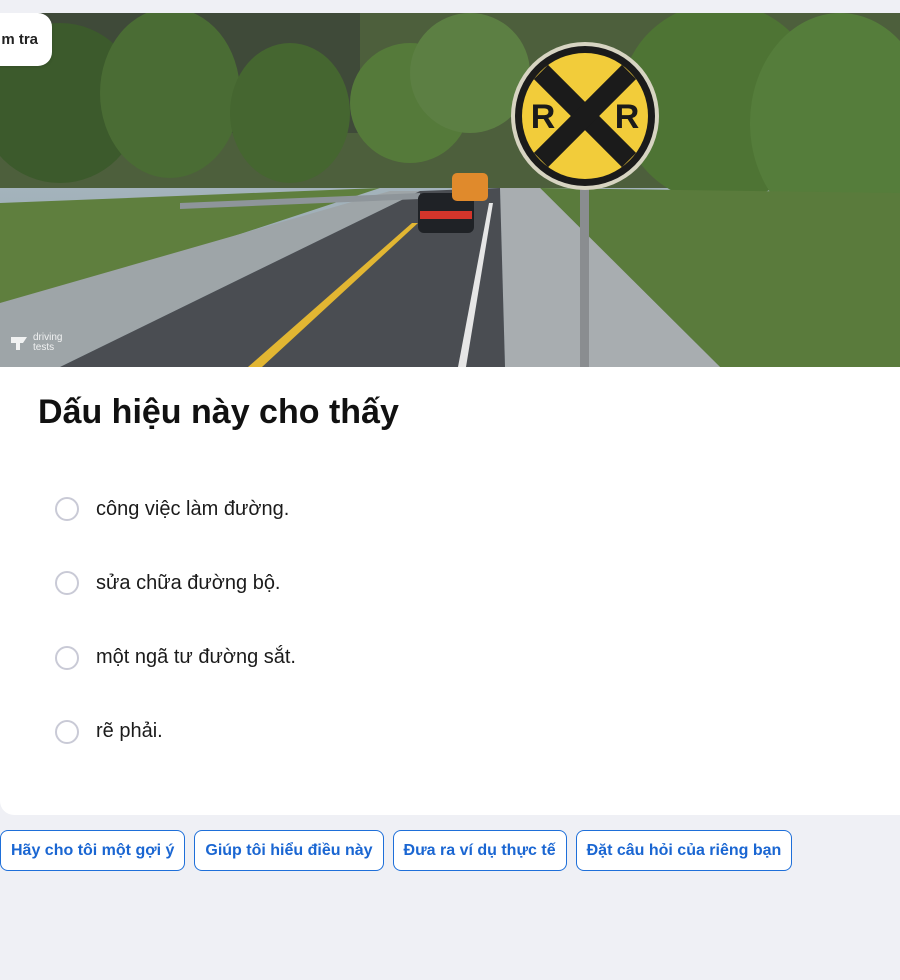 This screenshot has height=980, width=900. I want to click on answer-label: một ngã tư đường sắt., so click(196, 657).